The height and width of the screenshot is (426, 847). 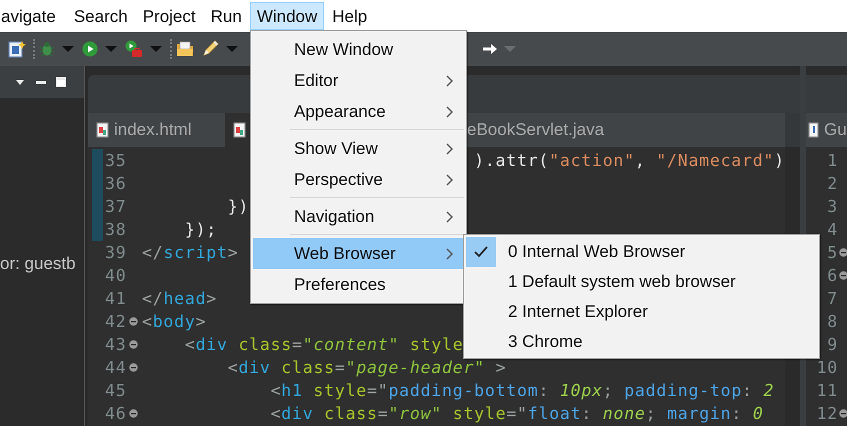 I want to click on line-number: 38, so click(x=116, y=229).